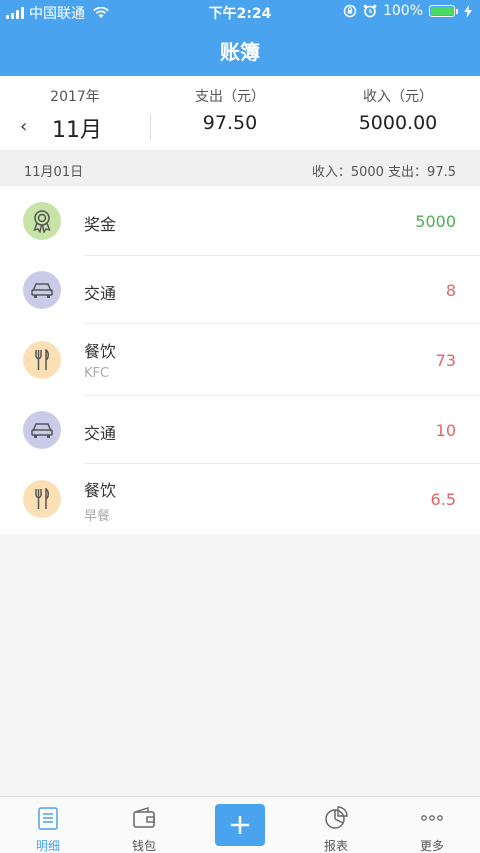 This screenshot has width=480, height=853. What do you see at coordinates (23, 126) in the screenshot?
I see `previous-month-icon: ‹` at bounding box center [23, 126].